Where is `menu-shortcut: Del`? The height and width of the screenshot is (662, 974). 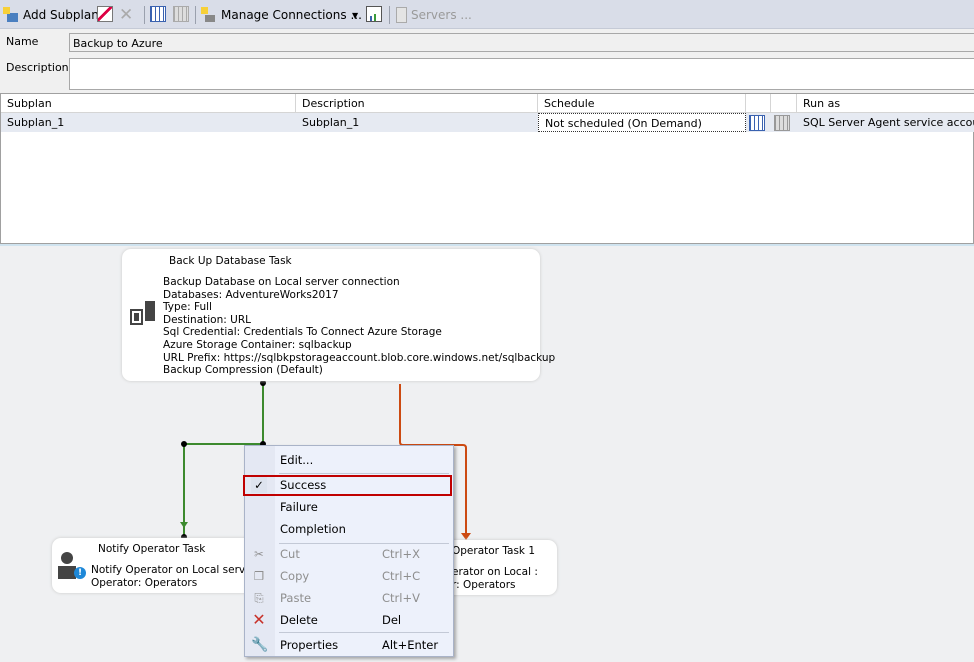 menu-shortcut: Del is located at coordinates (392, 620).